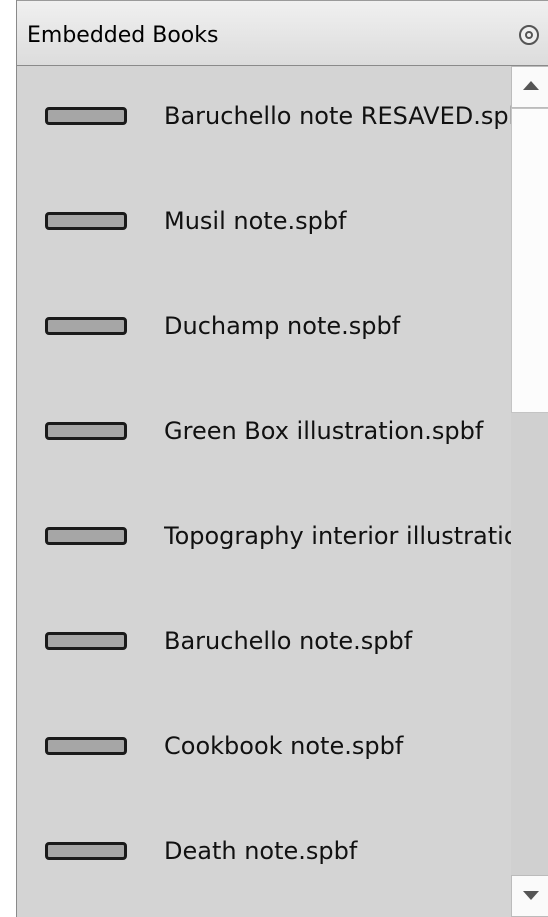 Image resolution: width=548 pixels, height=917 pixels. I want to click on chevron-down-icon, so click(529, 896).